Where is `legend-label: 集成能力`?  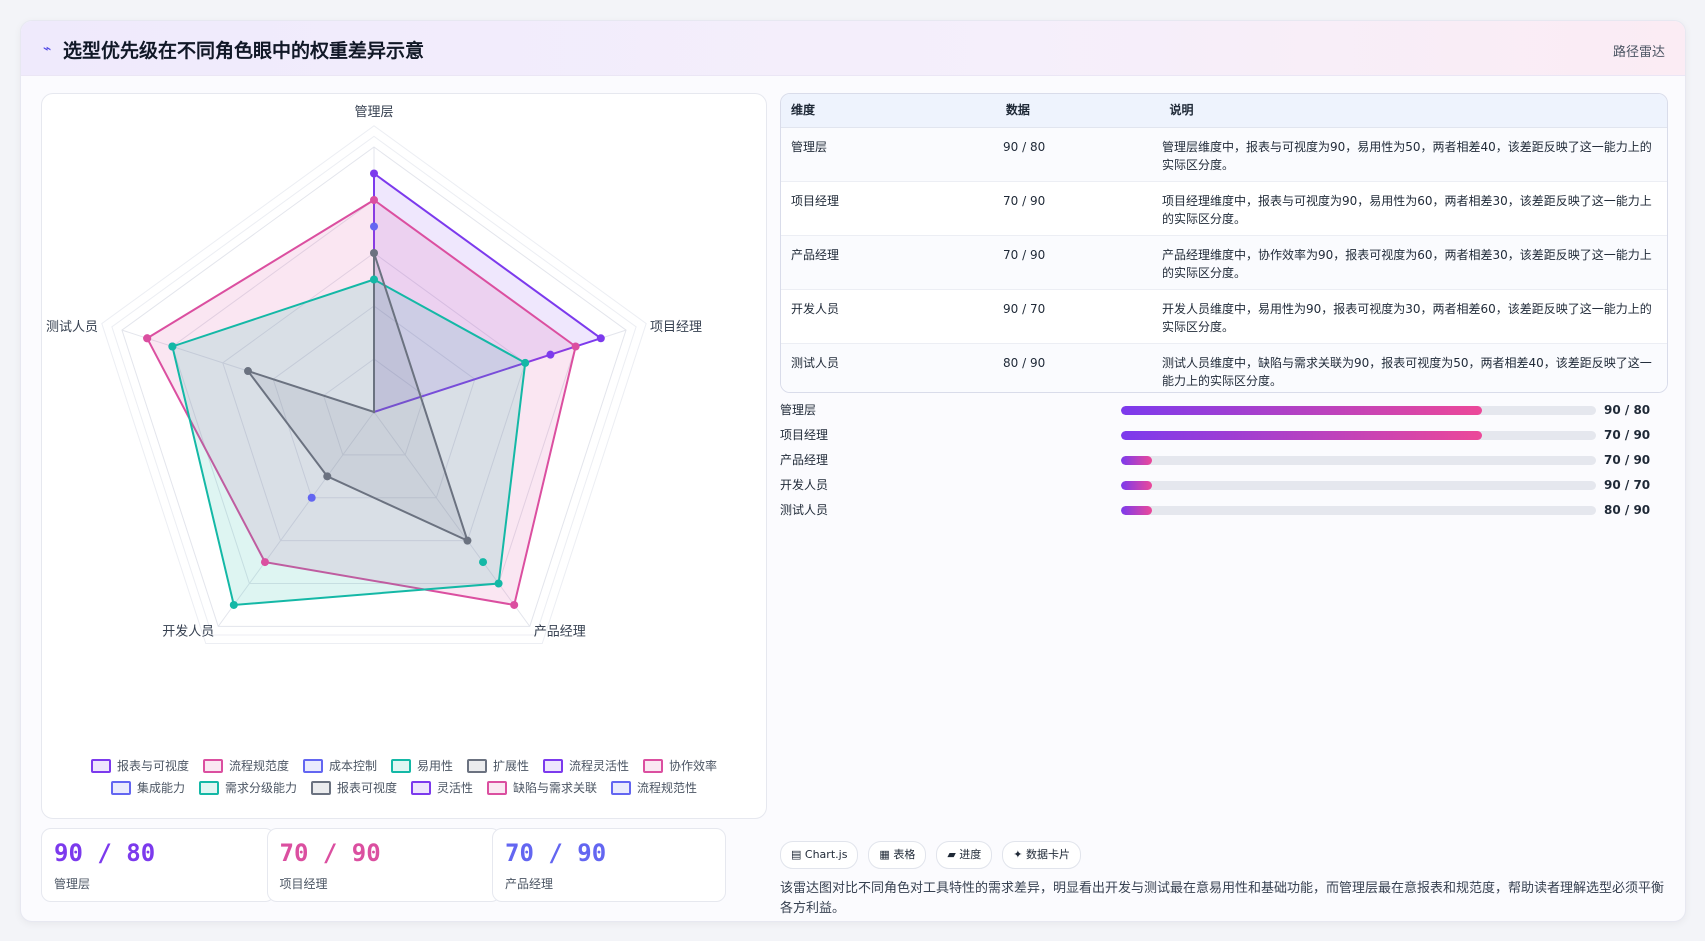
legend-label: 集成能力 is located at coordinates (160, 788).